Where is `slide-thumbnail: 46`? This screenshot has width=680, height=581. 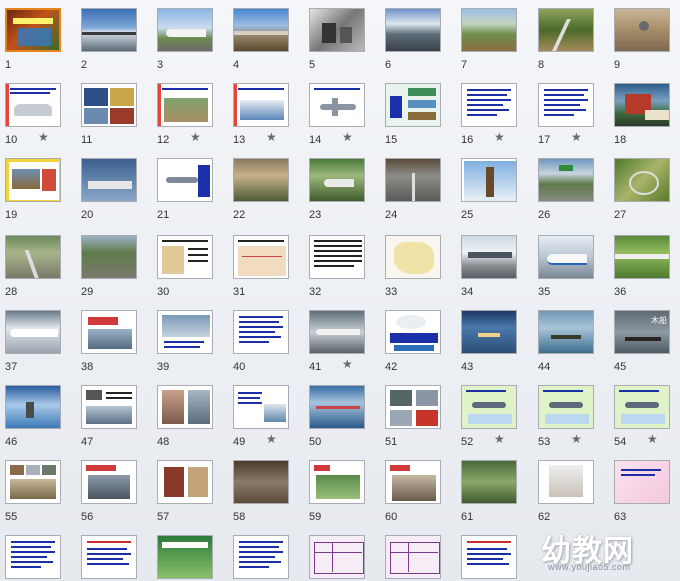
slide-thumbnail: 46 is located at coordinates (33, 416).